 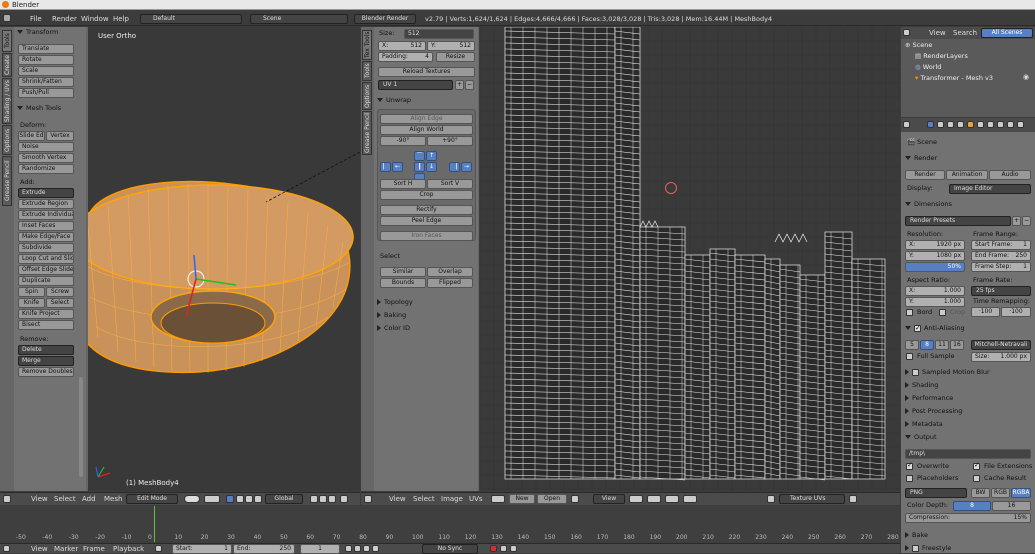 I want to click on overwrite-checkbox, so click(x=909, y=465).